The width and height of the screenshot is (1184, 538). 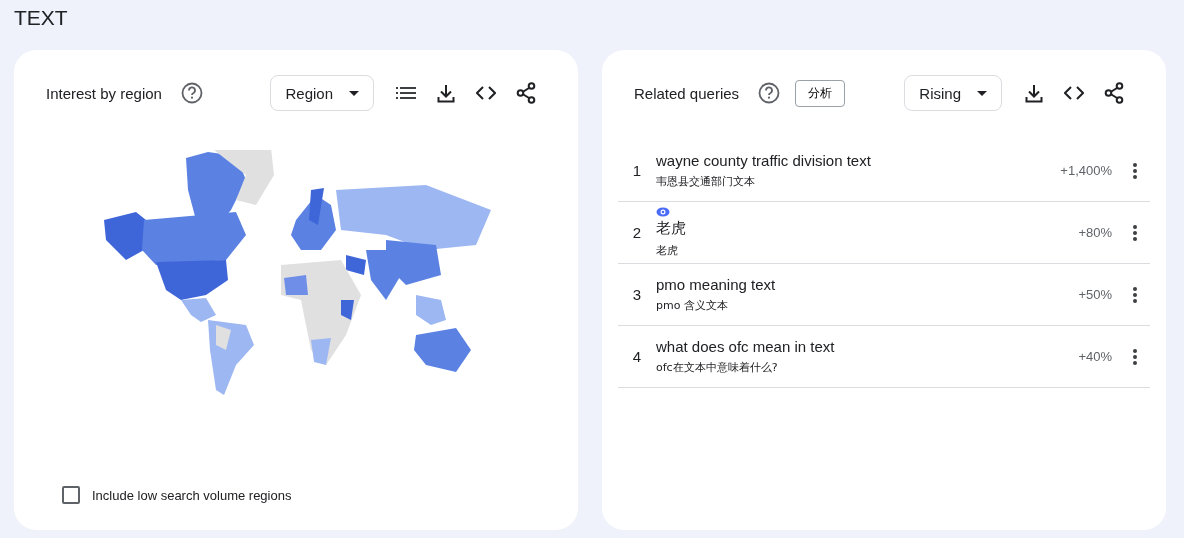 What do you see at coordinates (706, 181) in the screenshot?
I see `query-translation: 韦恩县交通部门文本` at bounding box center [706, 181].